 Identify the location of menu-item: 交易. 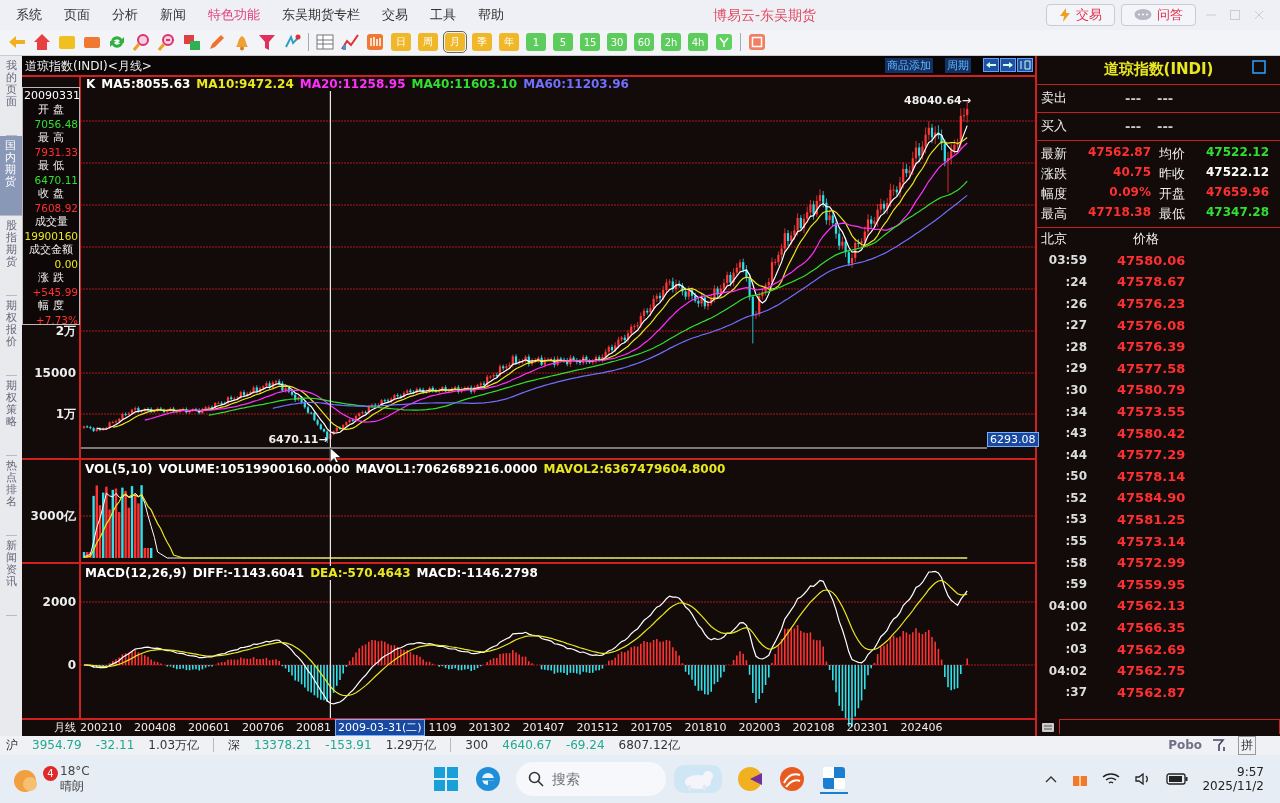
(395, 14).